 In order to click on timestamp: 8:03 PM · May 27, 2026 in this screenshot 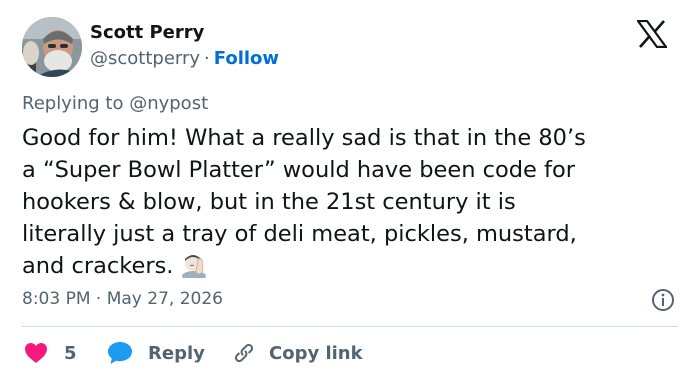, I will do `click(122, 299)`.